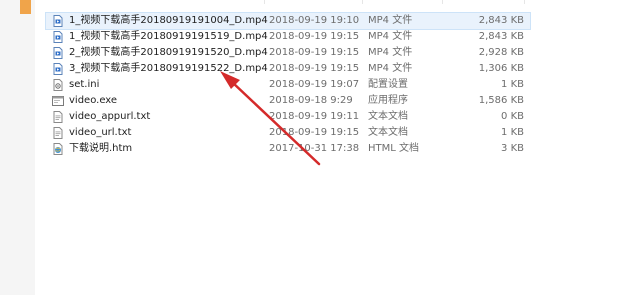  I want to click on file-row: video_url.txt 2018-09-19 19:15 文本文档 1 KB, so click(288, 133).